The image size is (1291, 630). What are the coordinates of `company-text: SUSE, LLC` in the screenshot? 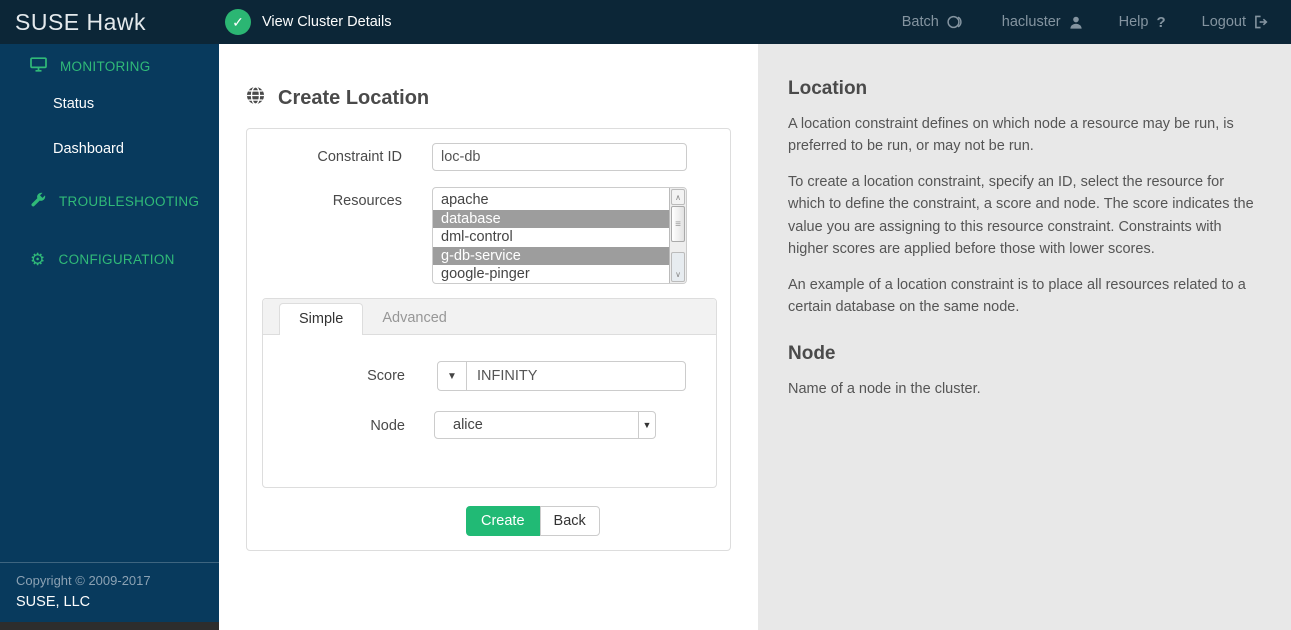 It's located at (53, 602).